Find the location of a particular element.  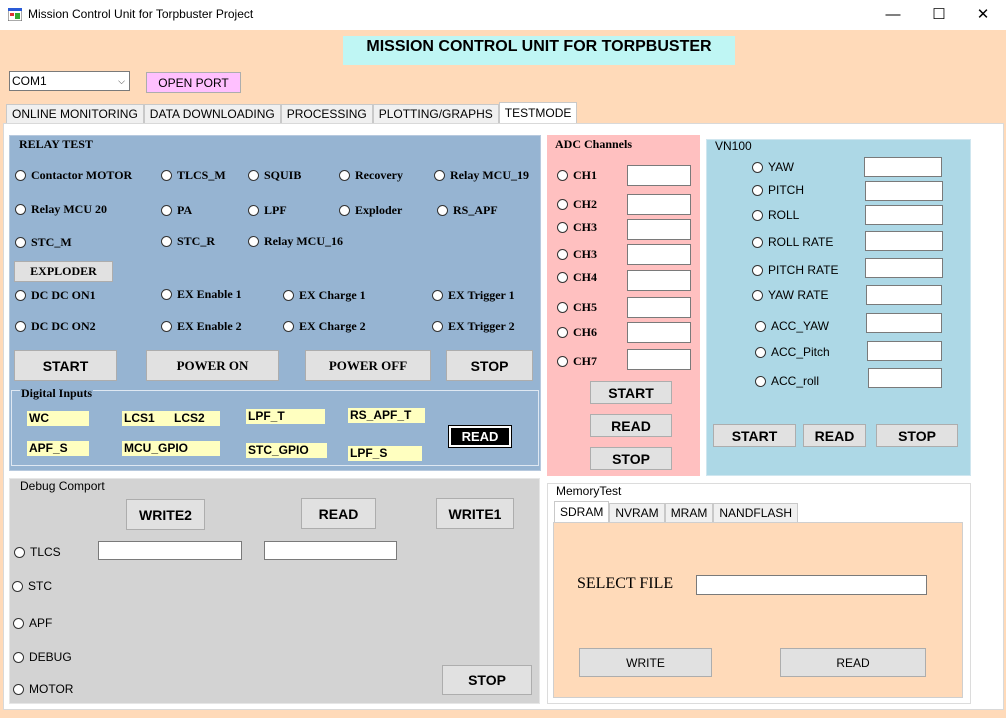

radio-ex-trigger-1: EX Trigger 1 is located at coordinates (473, 295).